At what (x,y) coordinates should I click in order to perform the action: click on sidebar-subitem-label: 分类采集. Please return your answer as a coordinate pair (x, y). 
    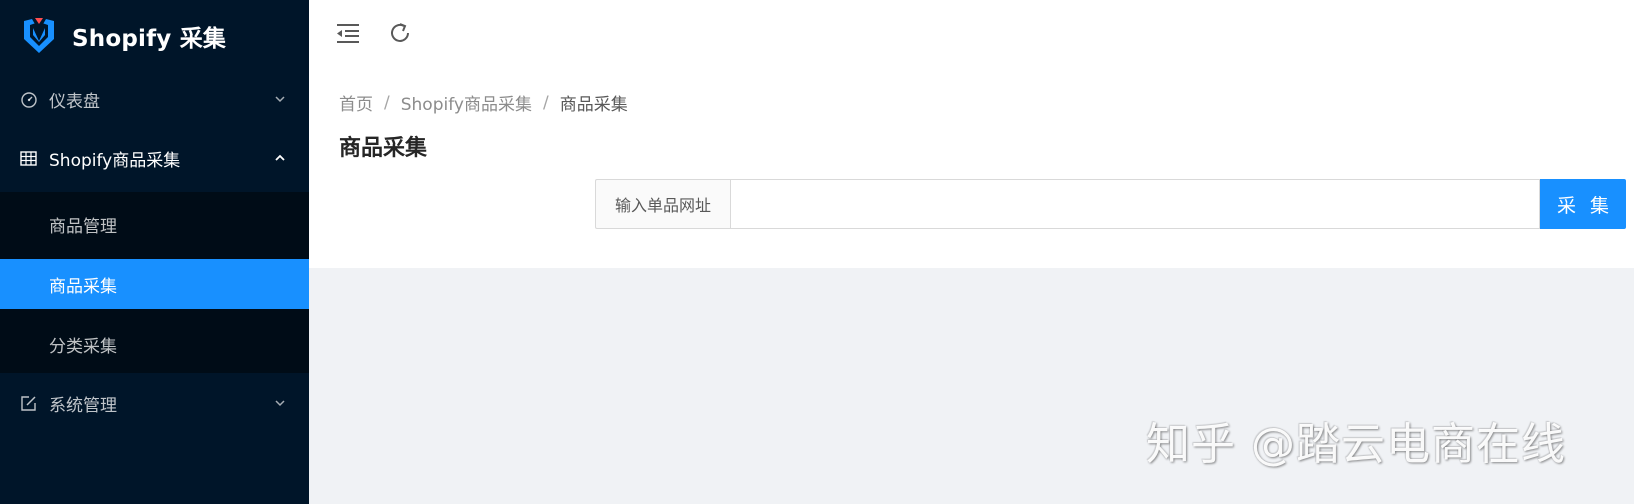
    Looking at the image, I should click on (83, 346).